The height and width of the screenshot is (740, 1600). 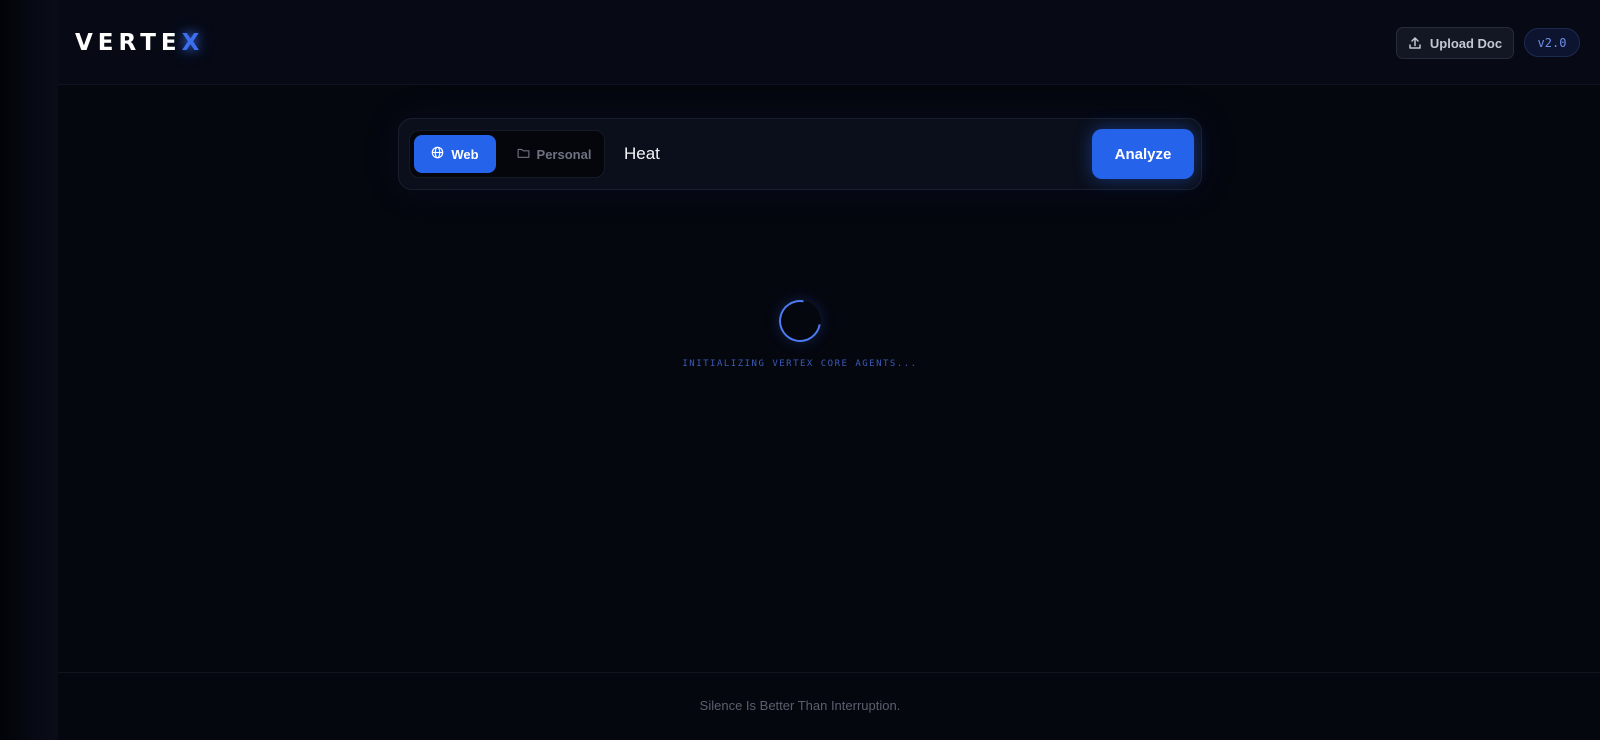 What do you see at coordinates (844, 154) in the screenshot?
I see `query-input` at bounding box center [844, 154].